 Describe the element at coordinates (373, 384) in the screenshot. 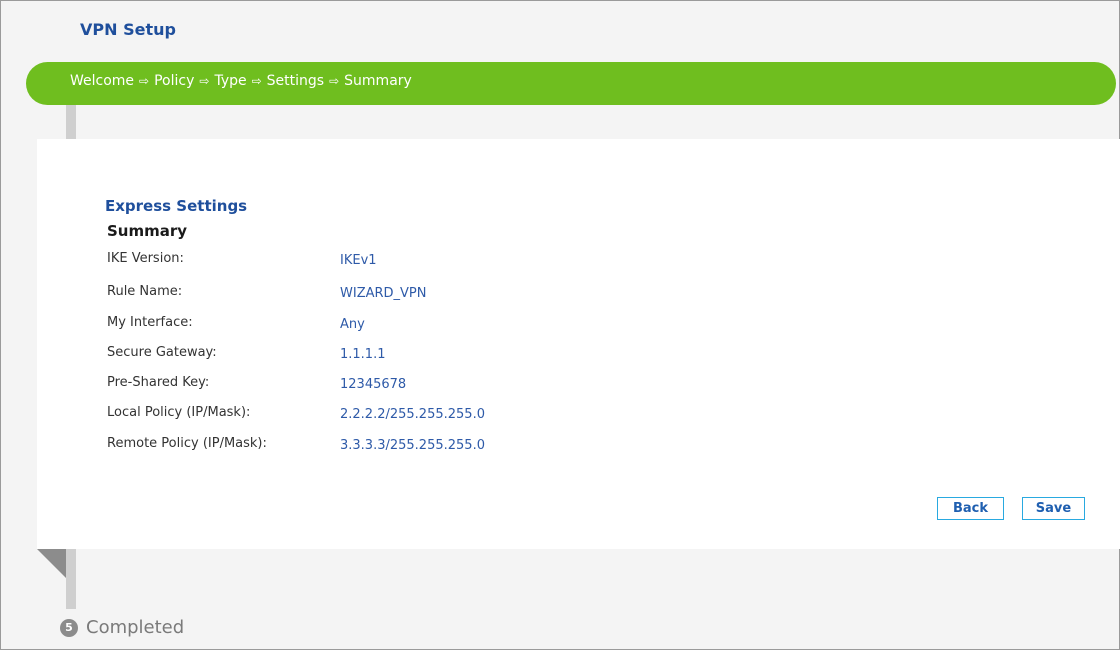

I see `row-value: 12345678` at that location.